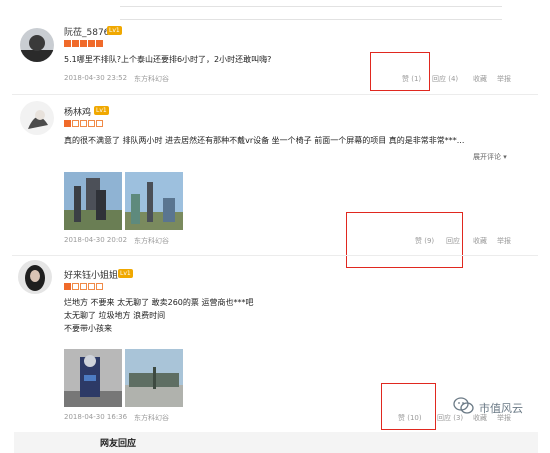 This screenshot has height=453, width=550. Describe the element at coordinates (275, 94) in the screenshot. I see `divider` at that location.